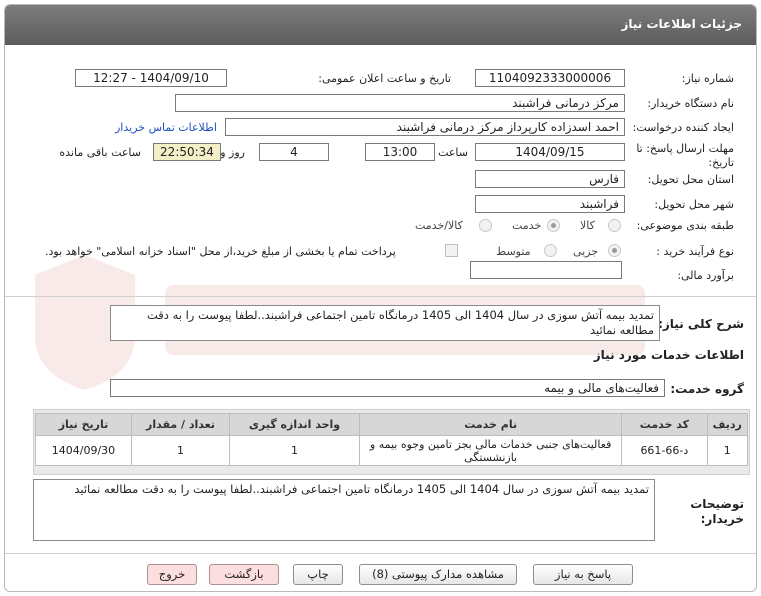 Image resolution: width=761 pixels, height=596 pixels. Describe the element at coordinates (380, 553) in the screenshot. I see `divider-bottom` at that location.